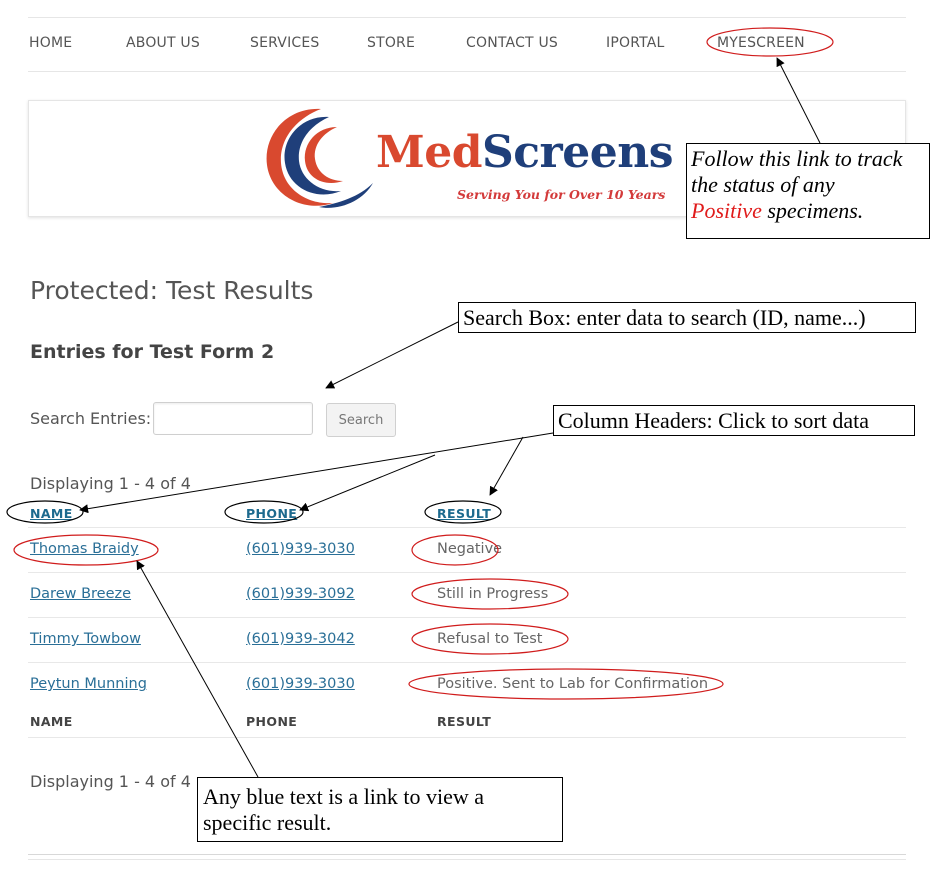  I want to click on result-status: Positive. Sent to Lab for Confirmation, so click(573, 684).